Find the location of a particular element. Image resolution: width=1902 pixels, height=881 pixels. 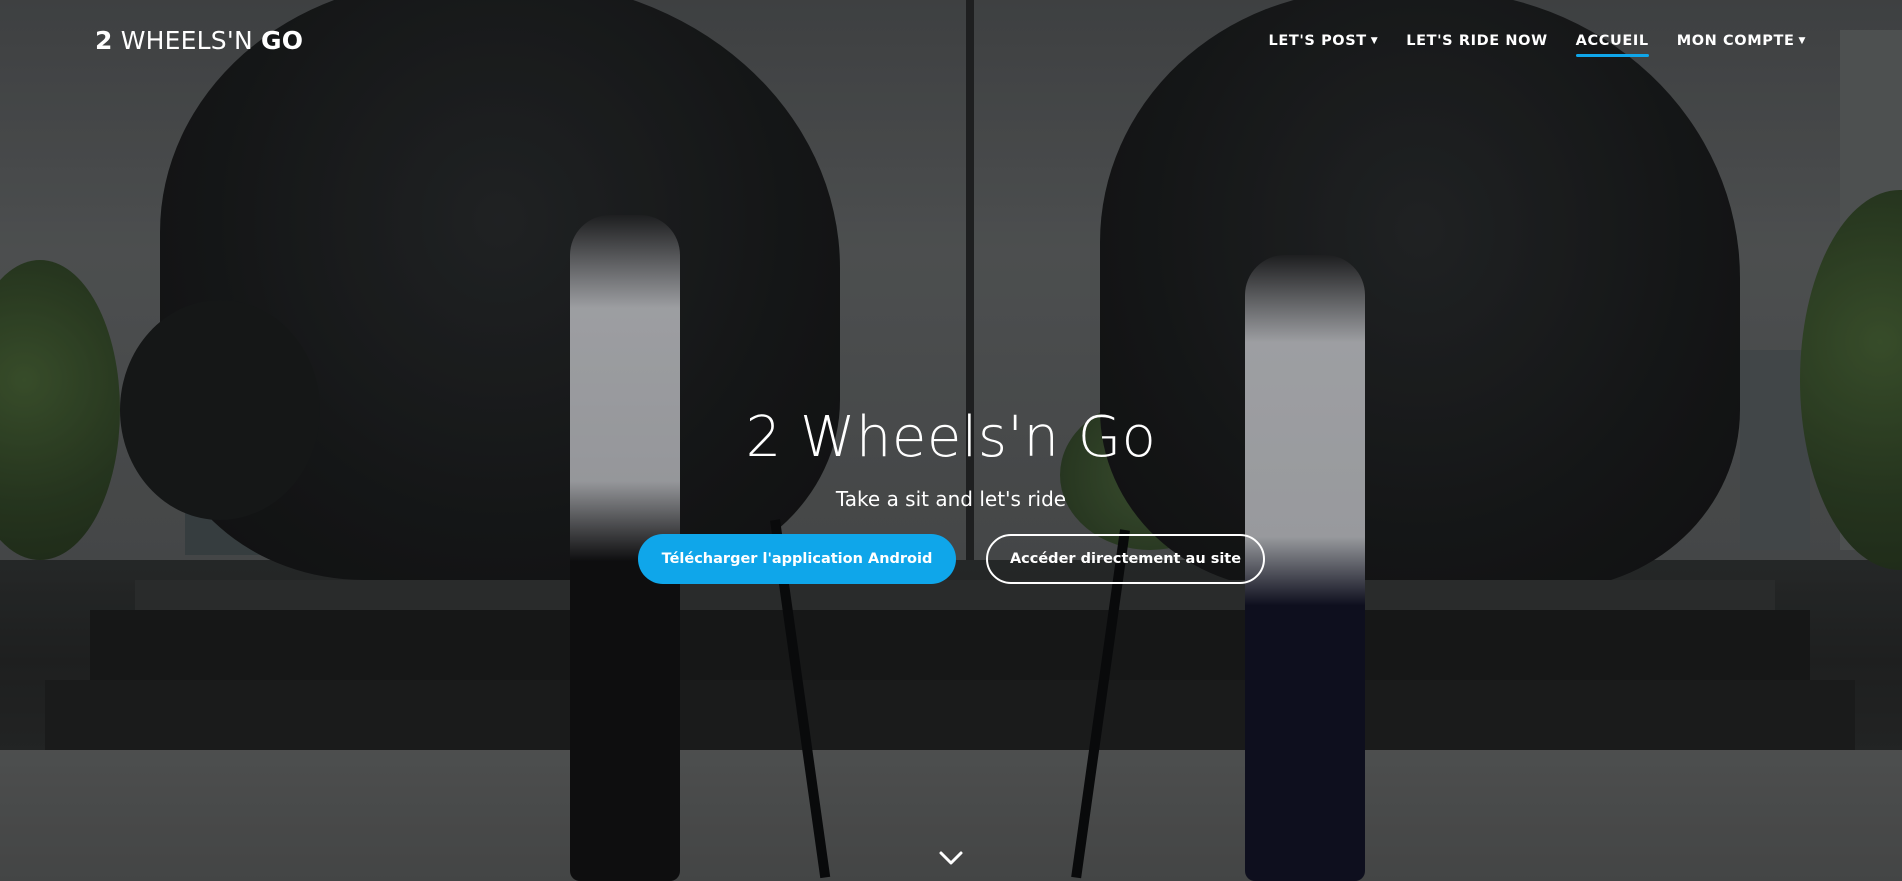

hero-subtitle: Take a sit and let's ride is located at coordinates (951, 499).